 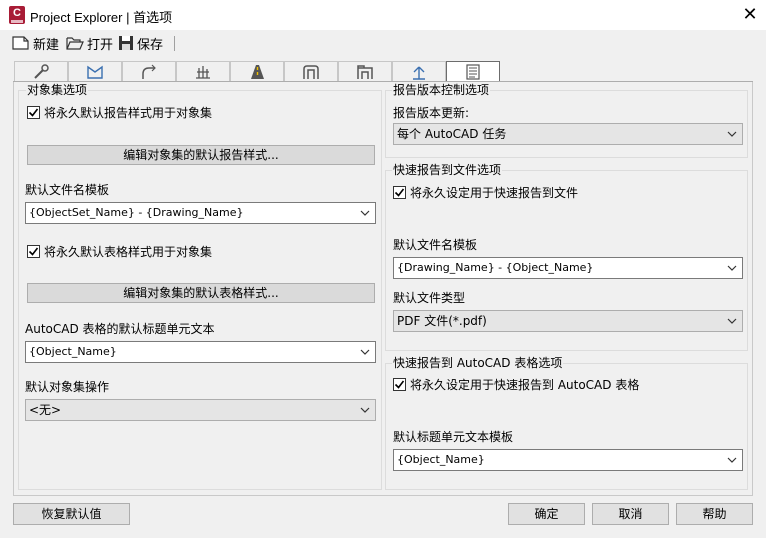 I want to click on open-button: 打开, so click(x=89, y=43).